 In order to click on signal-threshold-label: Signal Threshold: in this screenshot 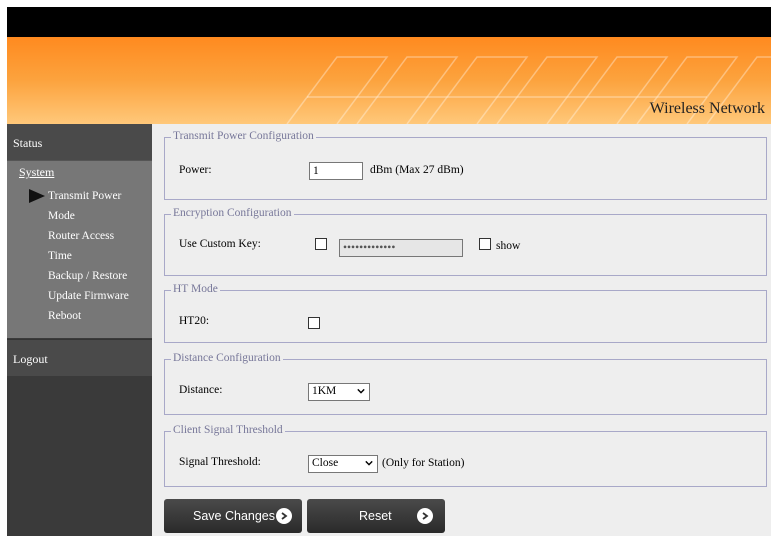, I will do `click(220, 462)`.